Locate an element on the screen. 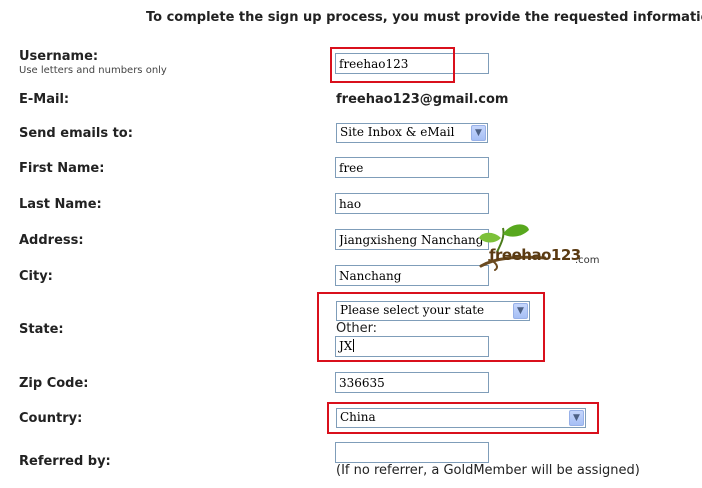 This screenshot has width=702, height=488. referred-by-label: Referred by: is located at coordinates (65, 461).